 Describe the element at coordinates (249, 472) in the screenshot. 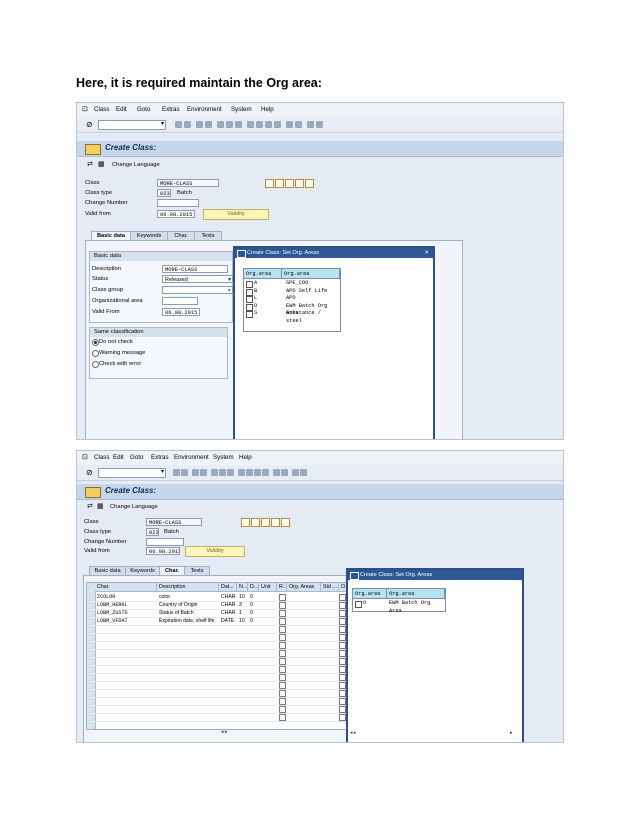

I see `prev-page-icon` at that location.